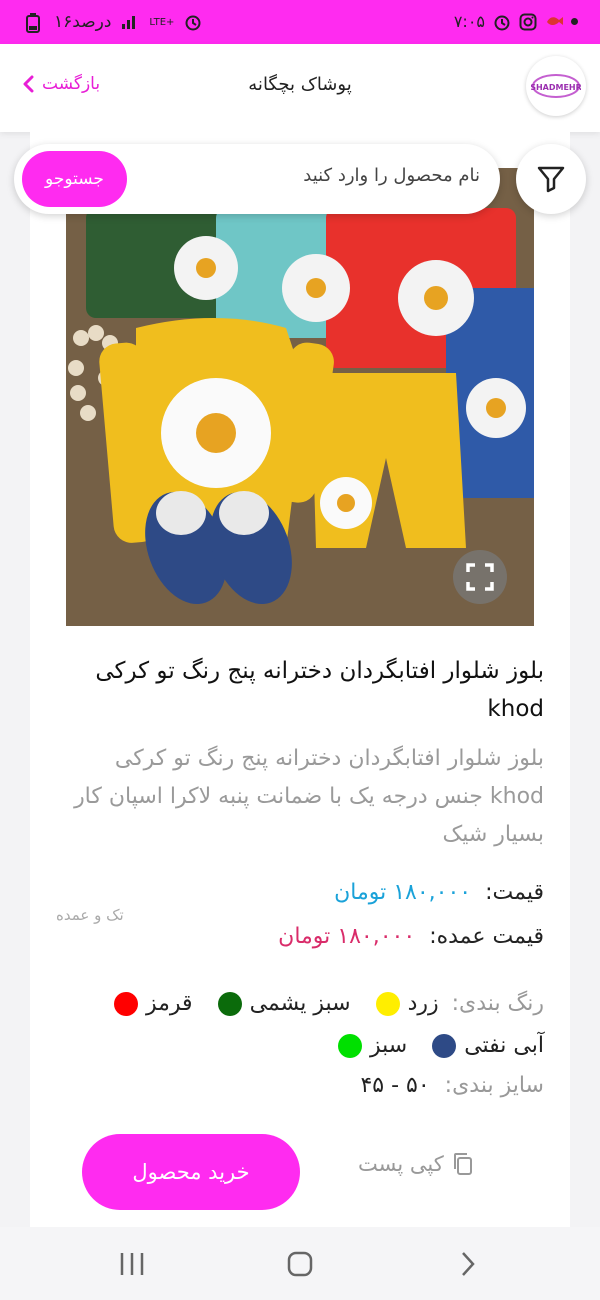  I want to click on notification-dot-icon, so click(574, 21).